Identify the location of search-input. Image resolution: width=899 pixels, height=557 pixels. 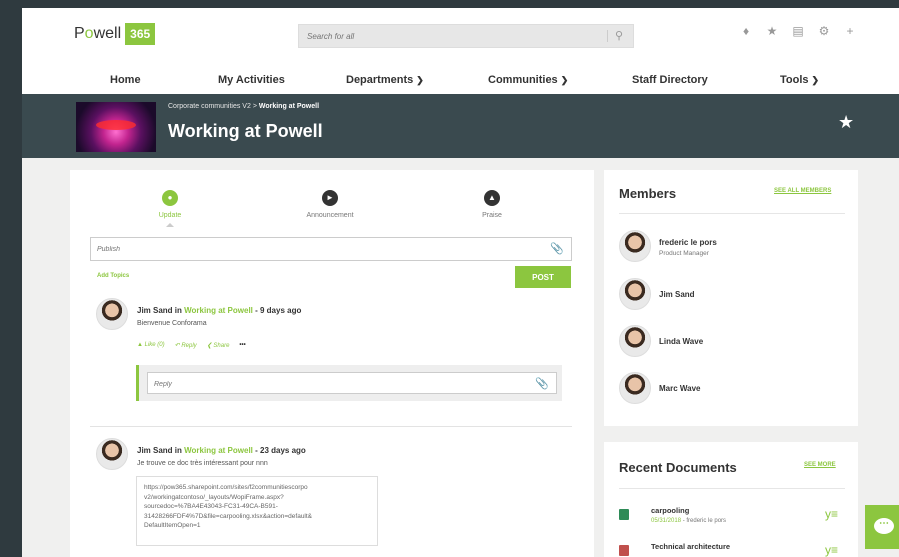
(449, 36).